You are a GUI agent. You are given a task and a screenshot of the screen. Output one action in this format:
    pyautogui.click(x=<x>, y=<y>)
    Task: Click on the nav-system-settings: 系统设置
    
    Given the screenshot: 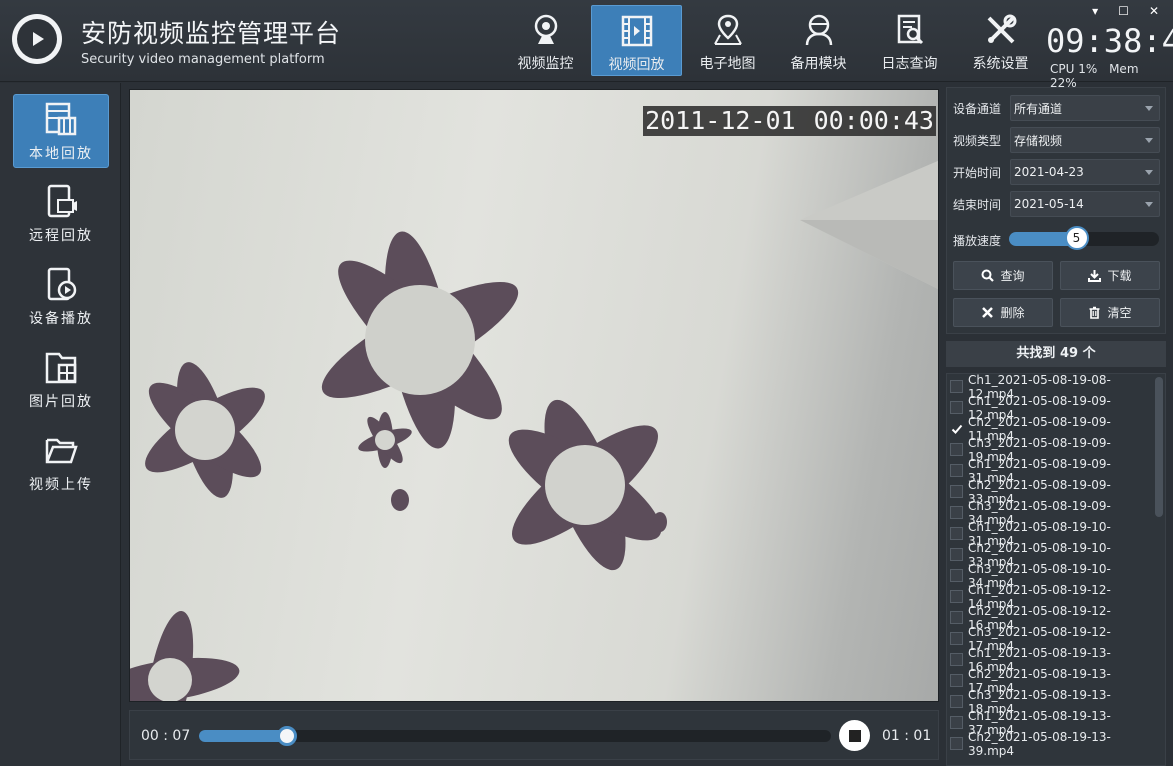 What is the action you would take?
    pyautogui.click(x=1000, y=40)
    